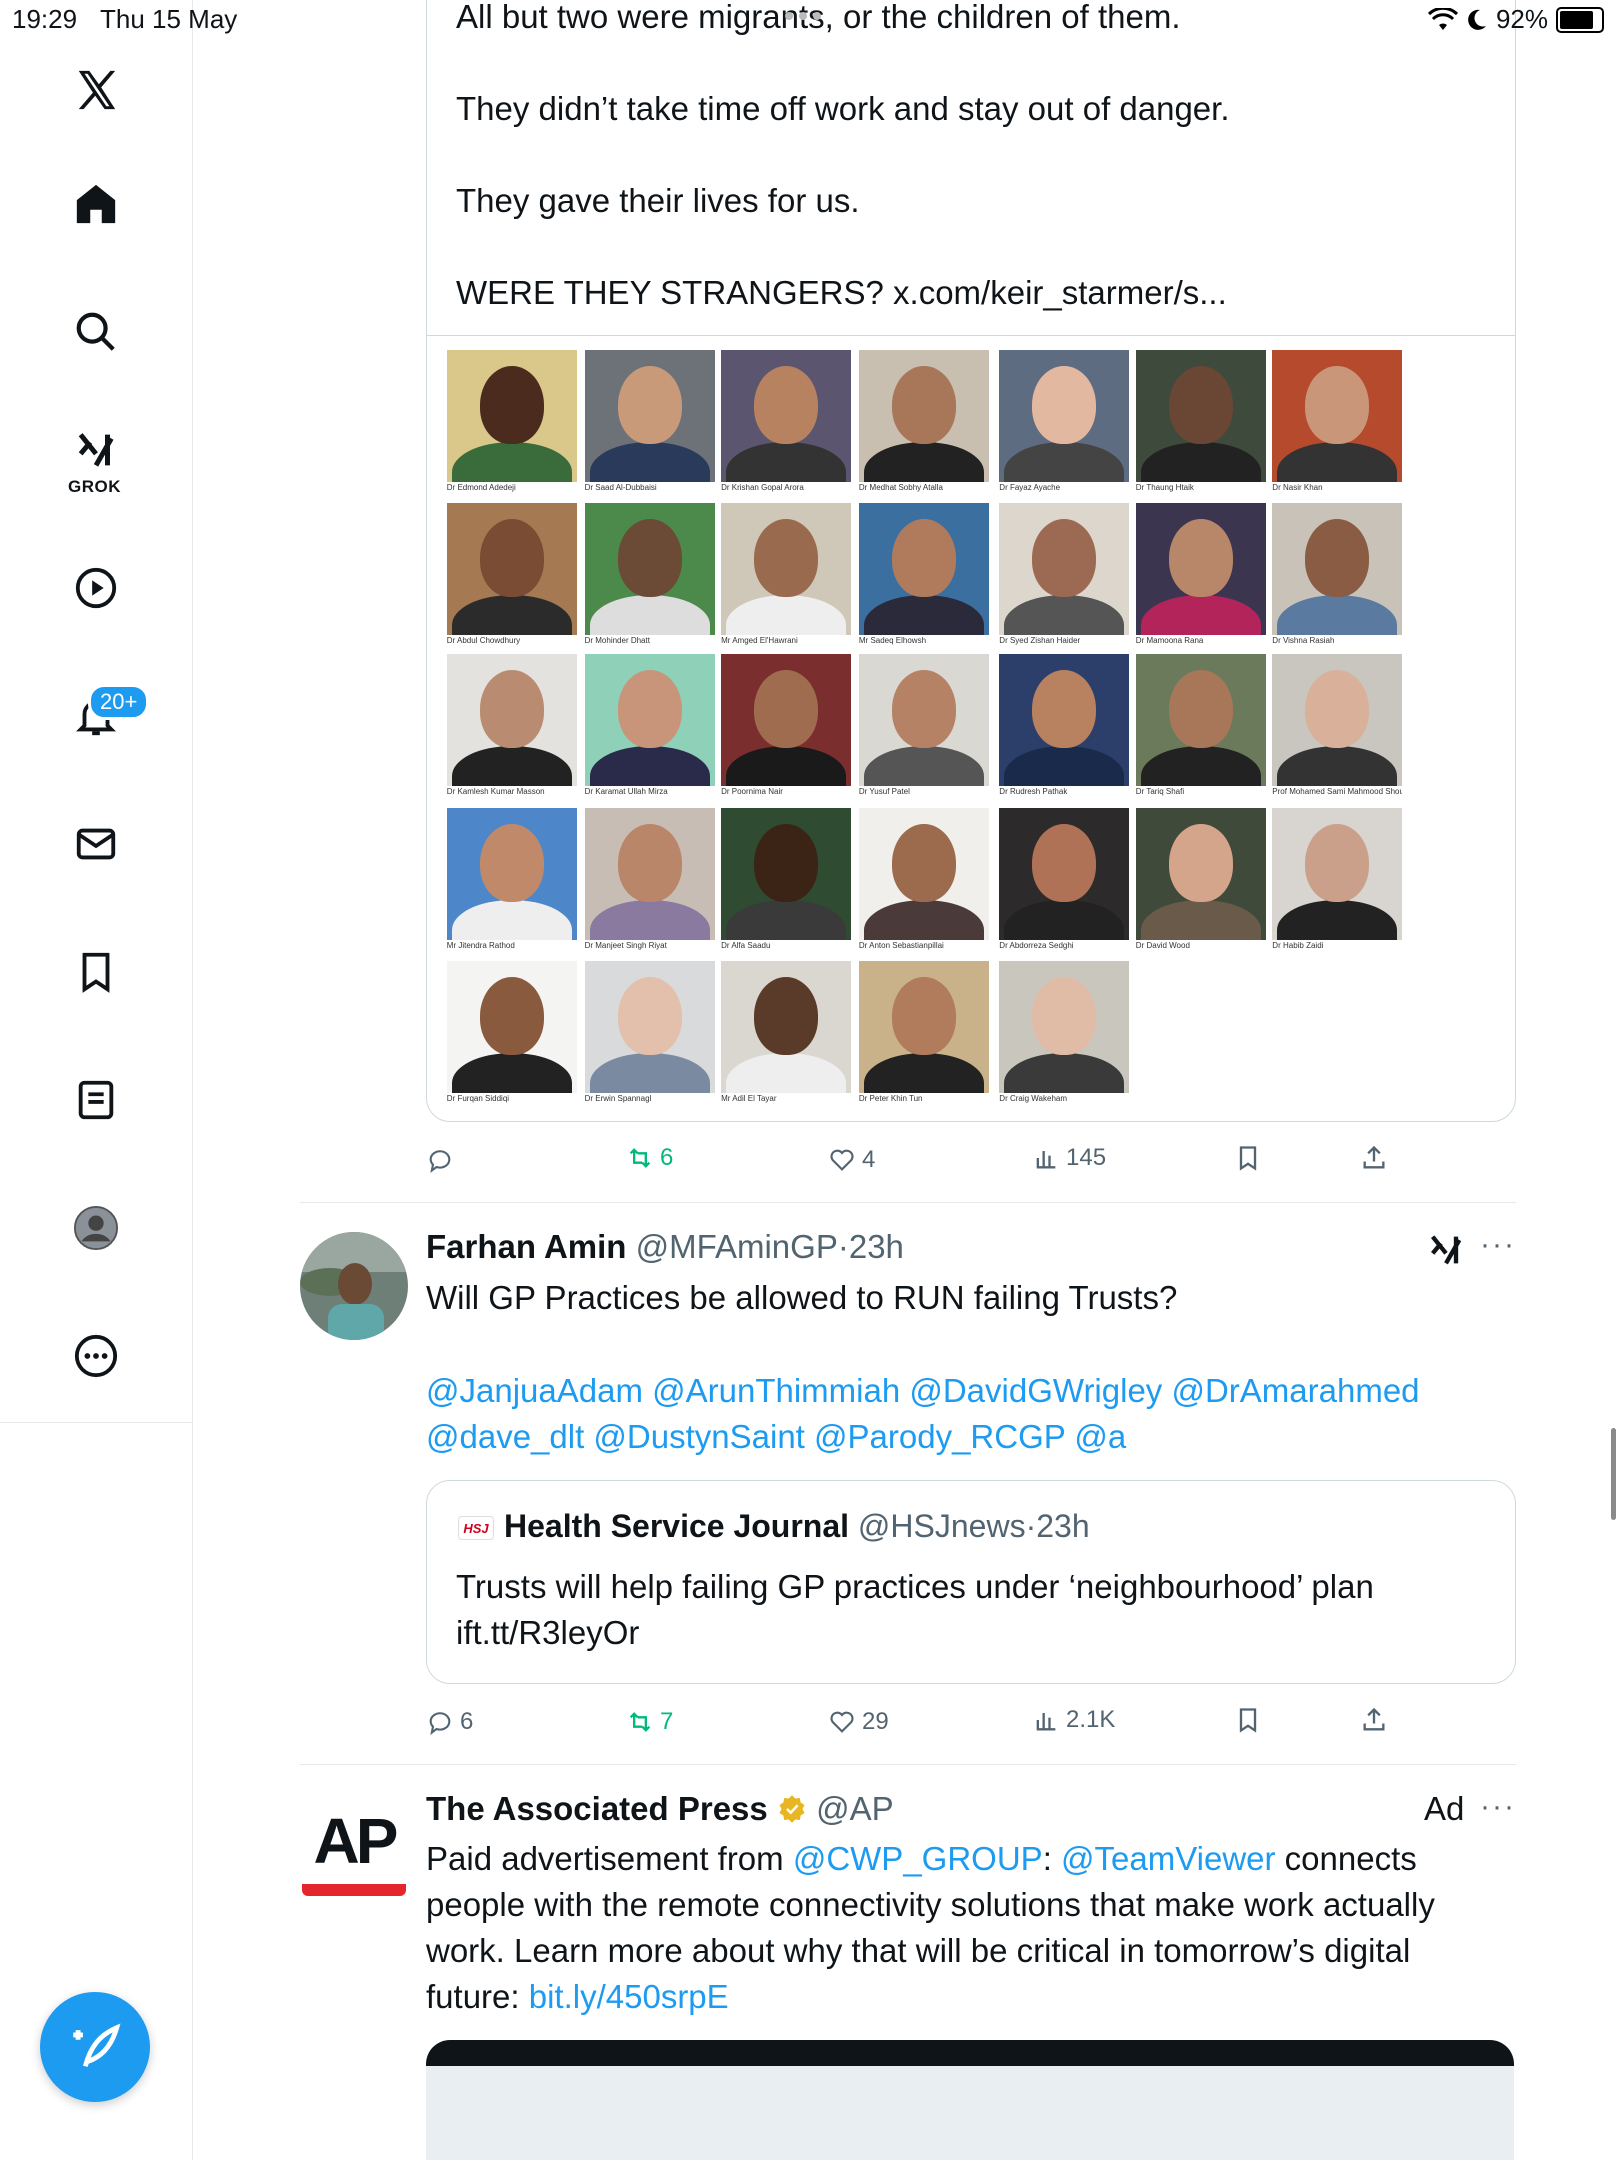 This screenshot has height=2160, width=1620. What do you see at coordinates (792, 1809) in the screenshot?
I see `verified-gold-icon` at bounding box center [792, 1809].